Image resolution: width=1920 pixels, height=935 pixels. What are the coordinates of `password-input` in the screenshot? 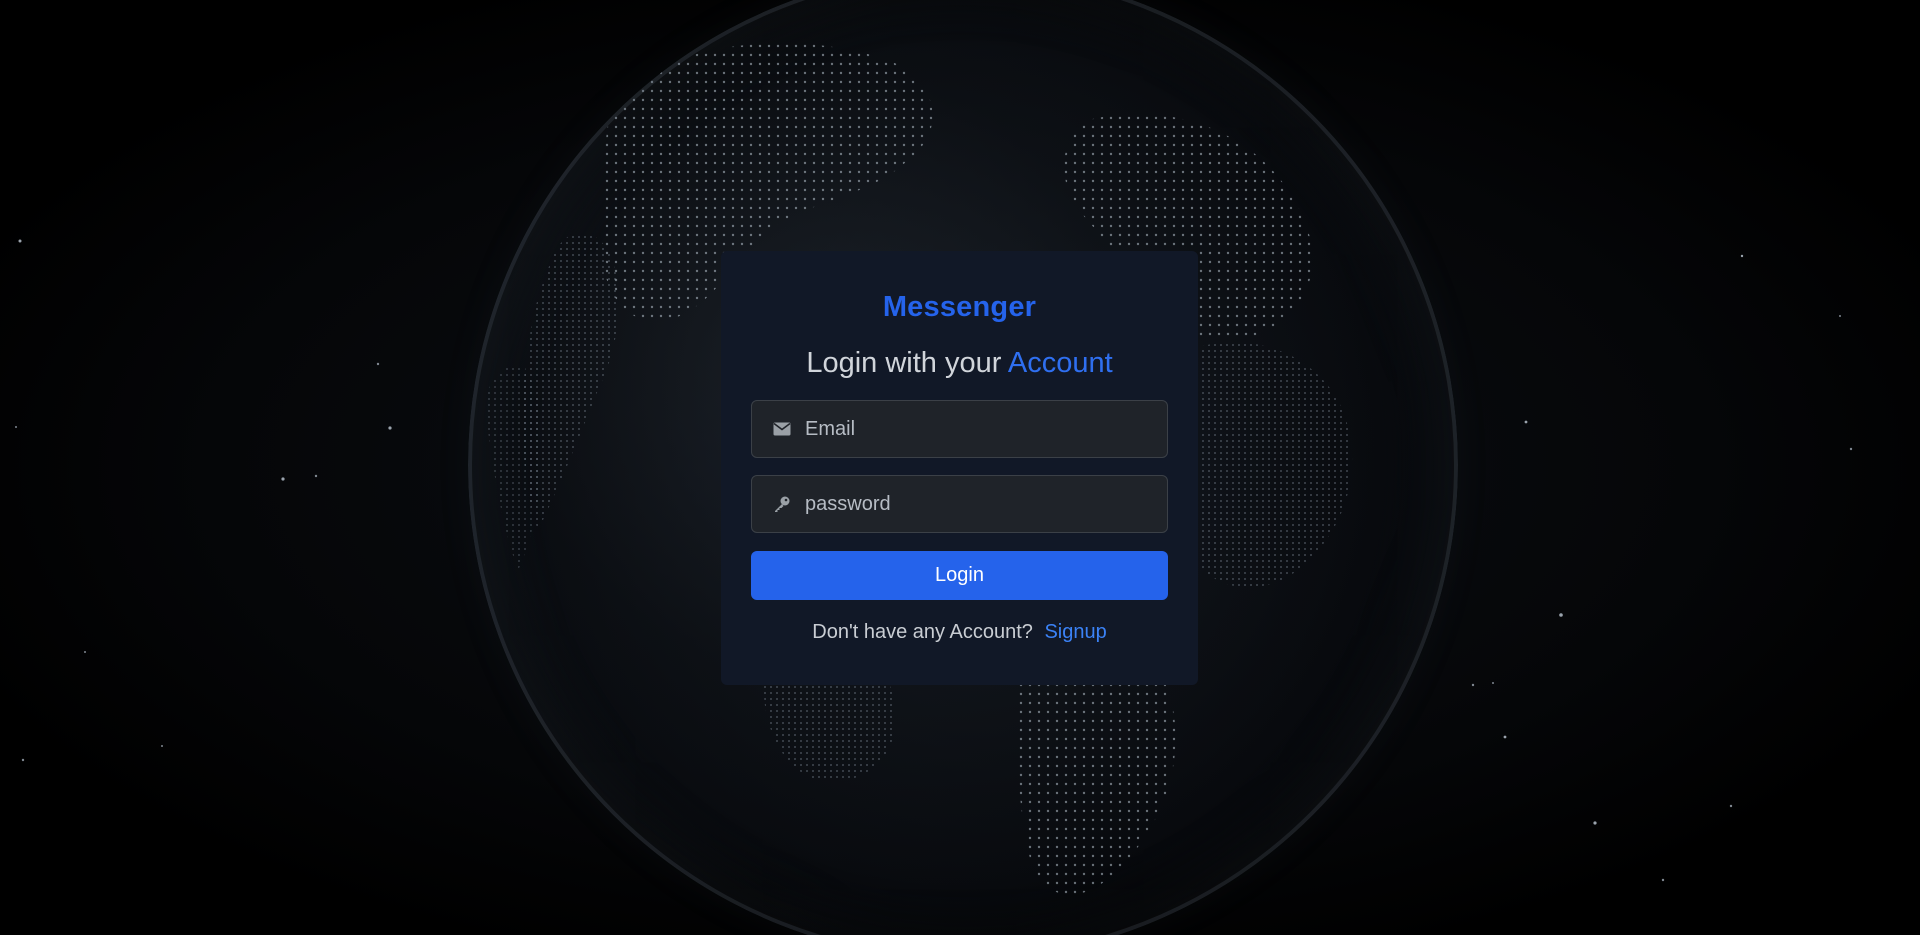 It's located at (985, 504).